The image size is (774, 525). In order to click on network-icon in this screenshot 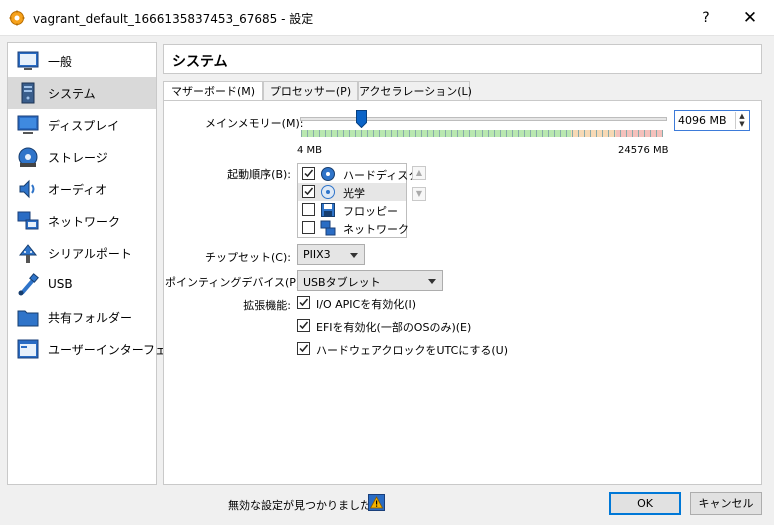, I will do `click(28, 220)`.